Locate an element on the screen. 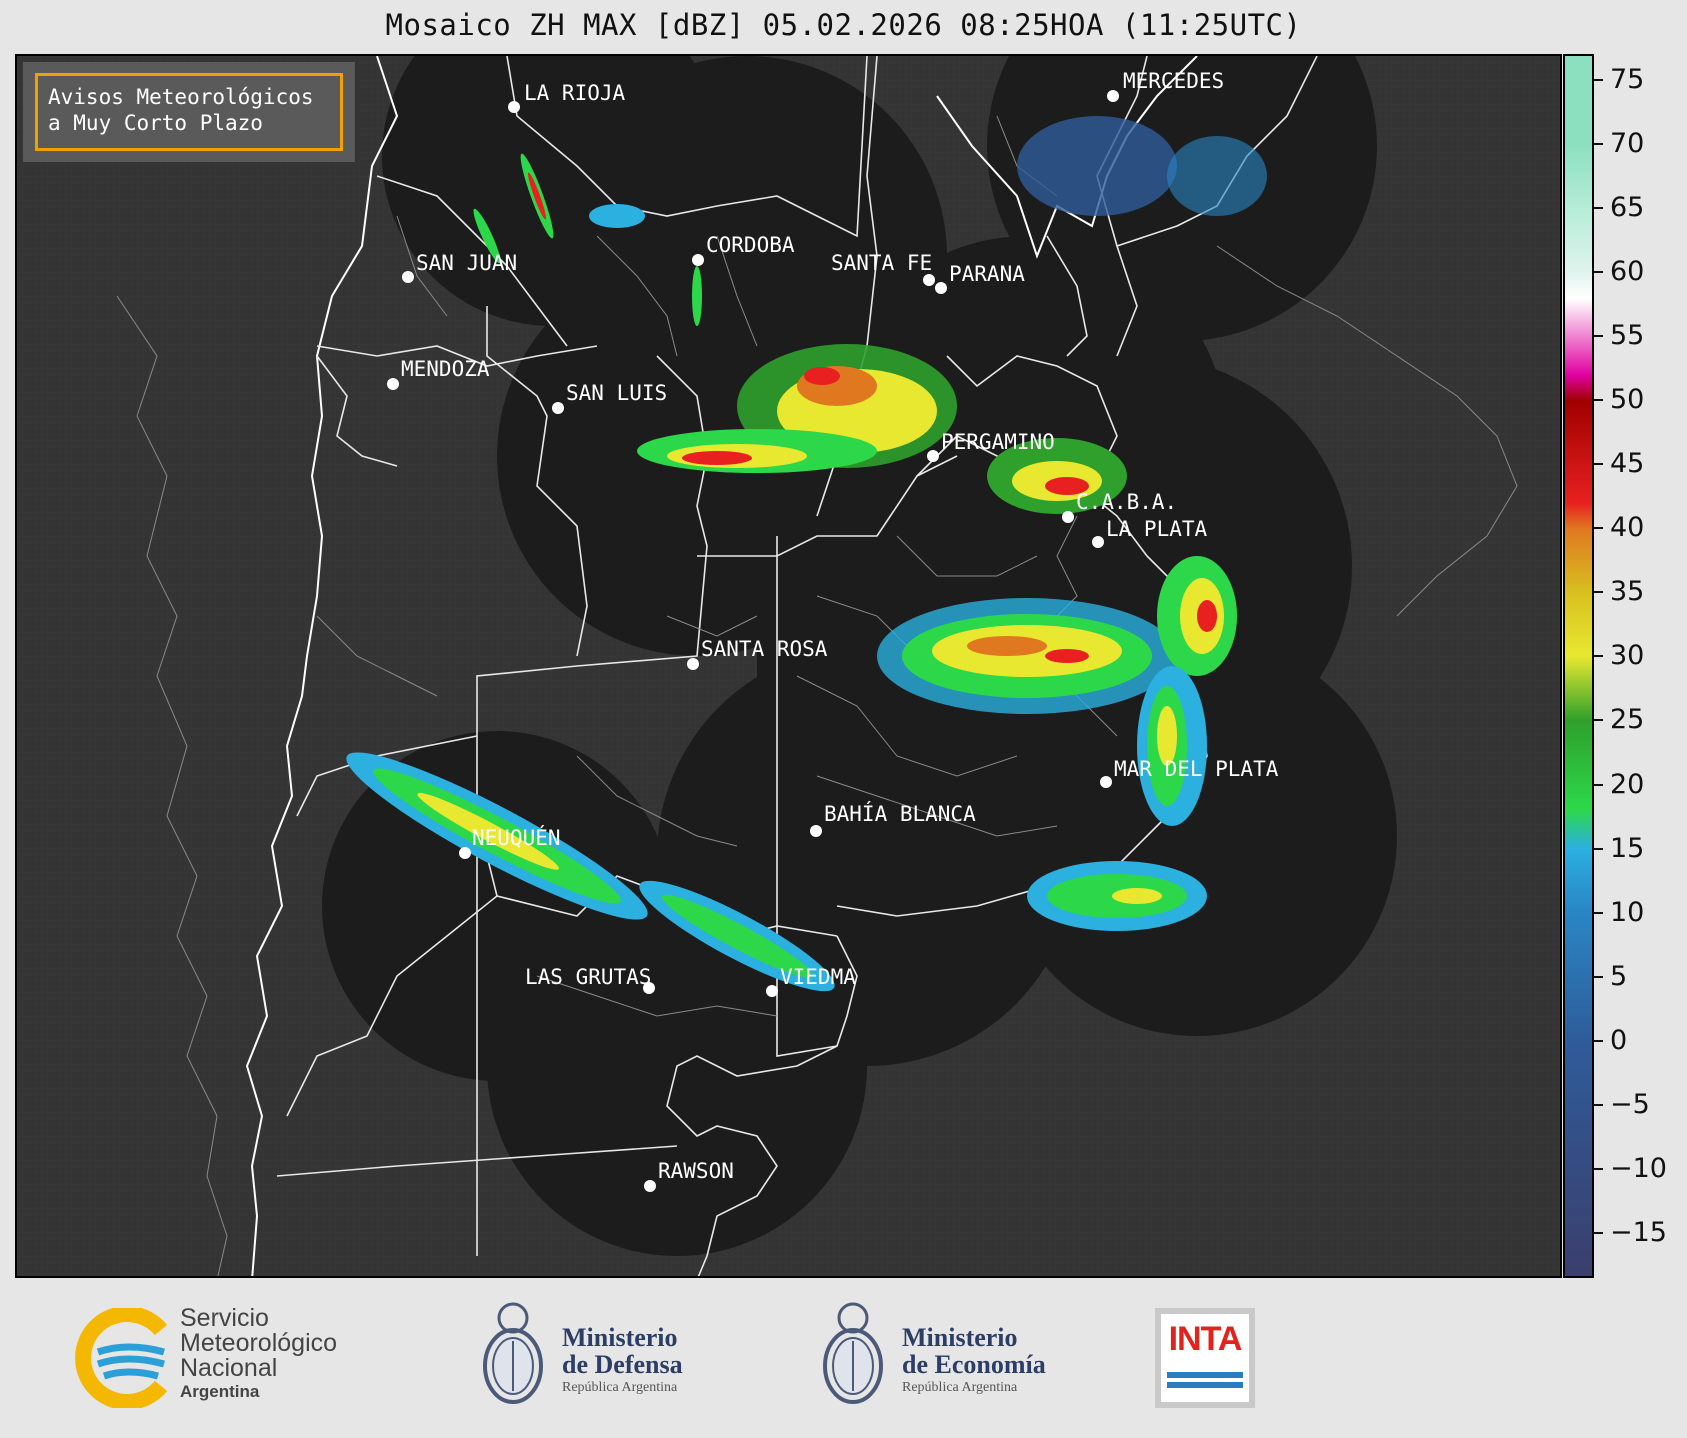 This screenshot has height=1438, width=1687. colorbar-tick-label: 25 is located at coordinates (1619, 720).